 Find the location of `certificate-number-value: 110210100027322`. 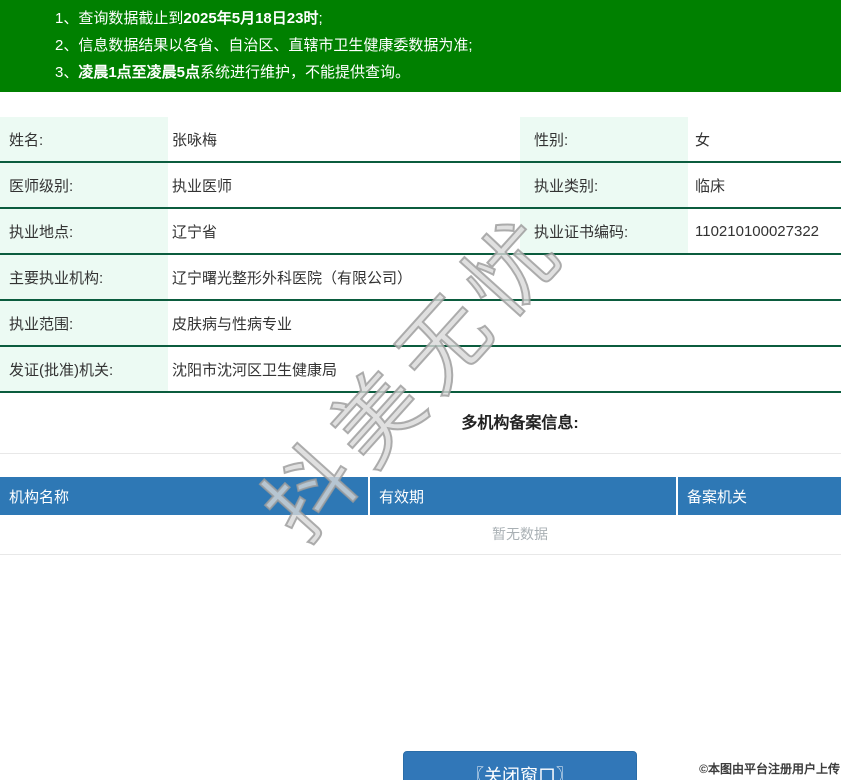

certificate-number-value: 110210100027322 is located at coordinates (757, 231).